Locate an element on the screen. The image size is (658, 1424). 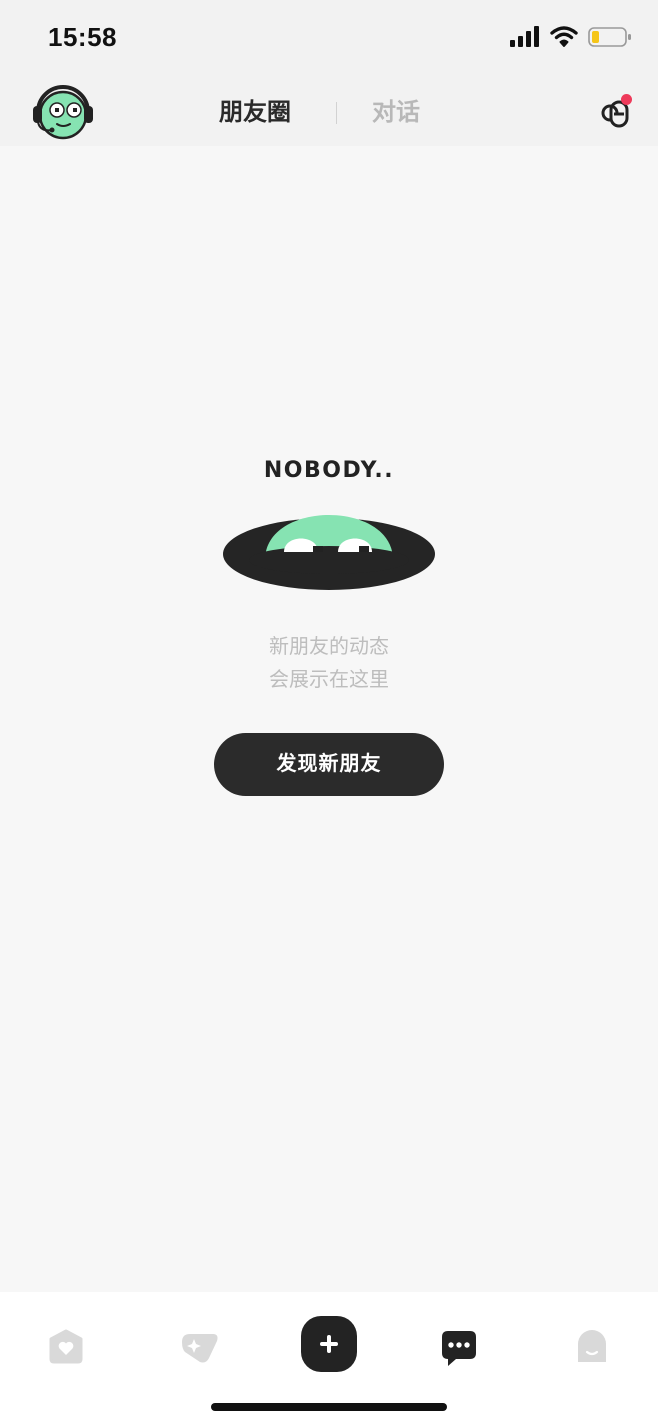
top-tabs: 朋友圈 对话 is located at coordinates (329, 112).